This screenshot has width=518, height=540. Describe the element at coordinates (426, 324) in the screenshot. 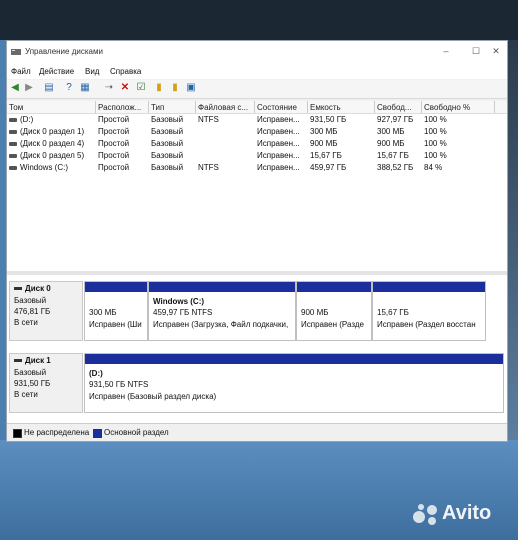

I see `partition-state: Исправен (Раздел восстан` at that location.